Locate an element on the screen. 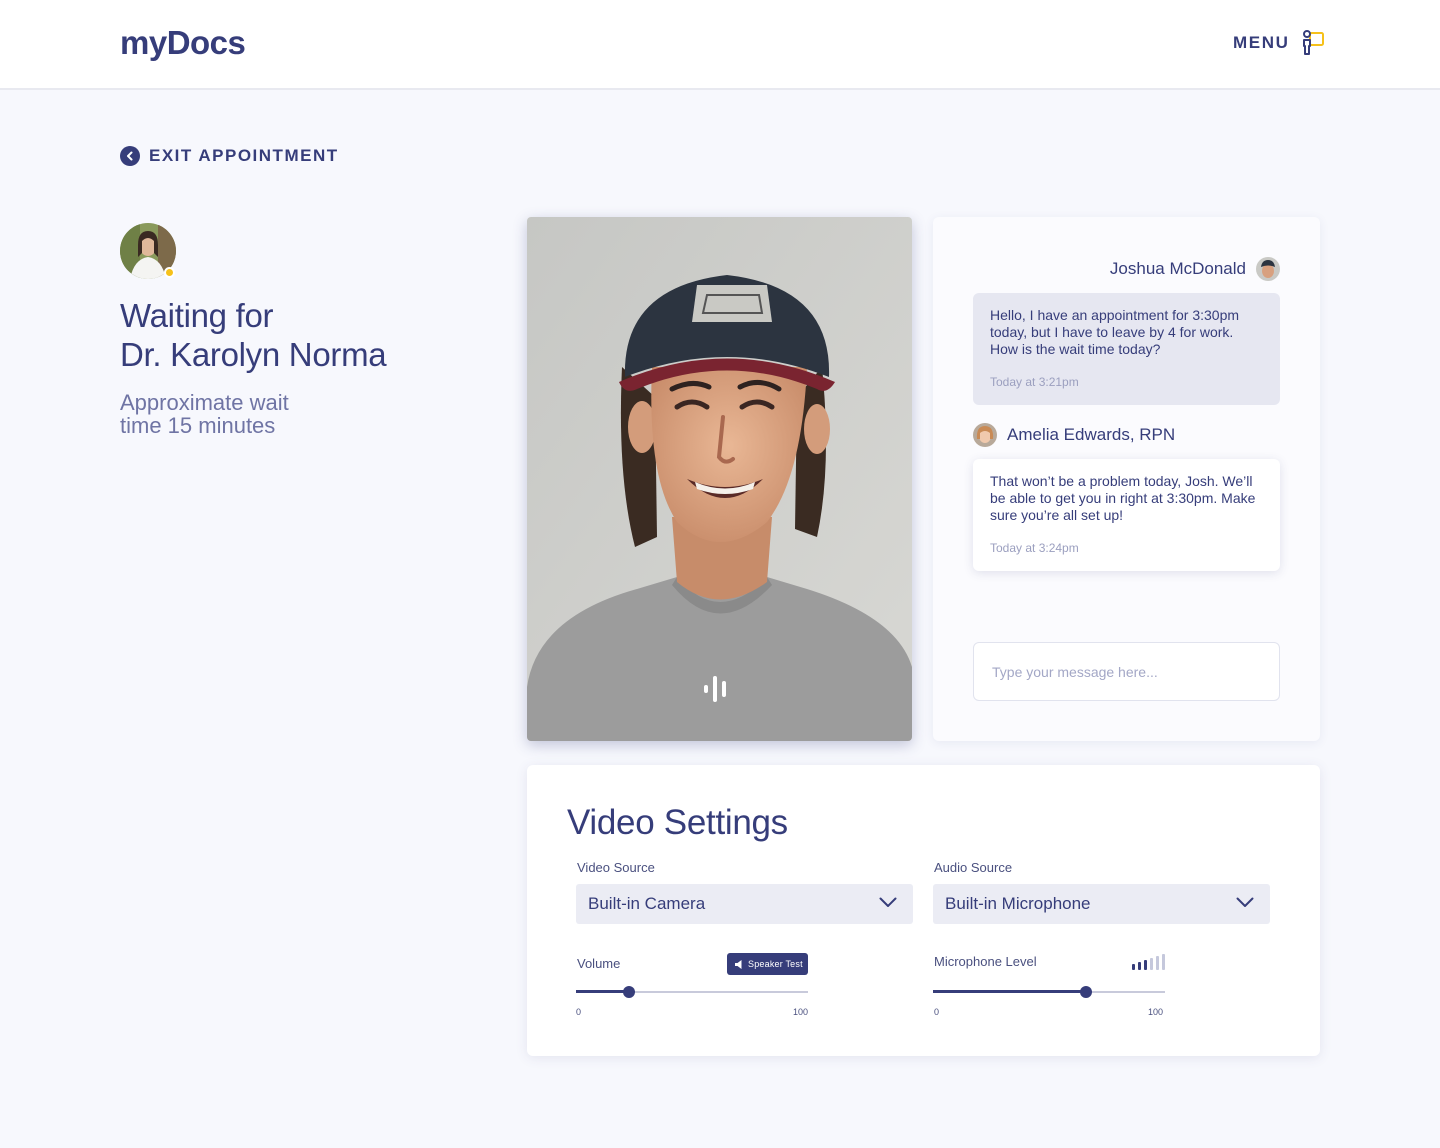 This screenshot has height=1148, width=1440. video-source-select: Built-in Camera is located at coordinates (744, 904).